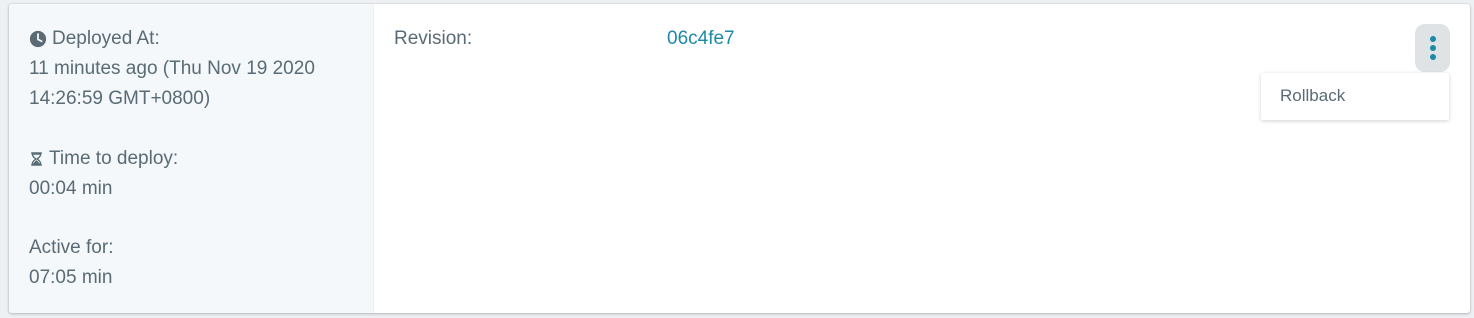  I want to click on time-to-deploy-label-row: Time to deploy:, so click(103, 159).